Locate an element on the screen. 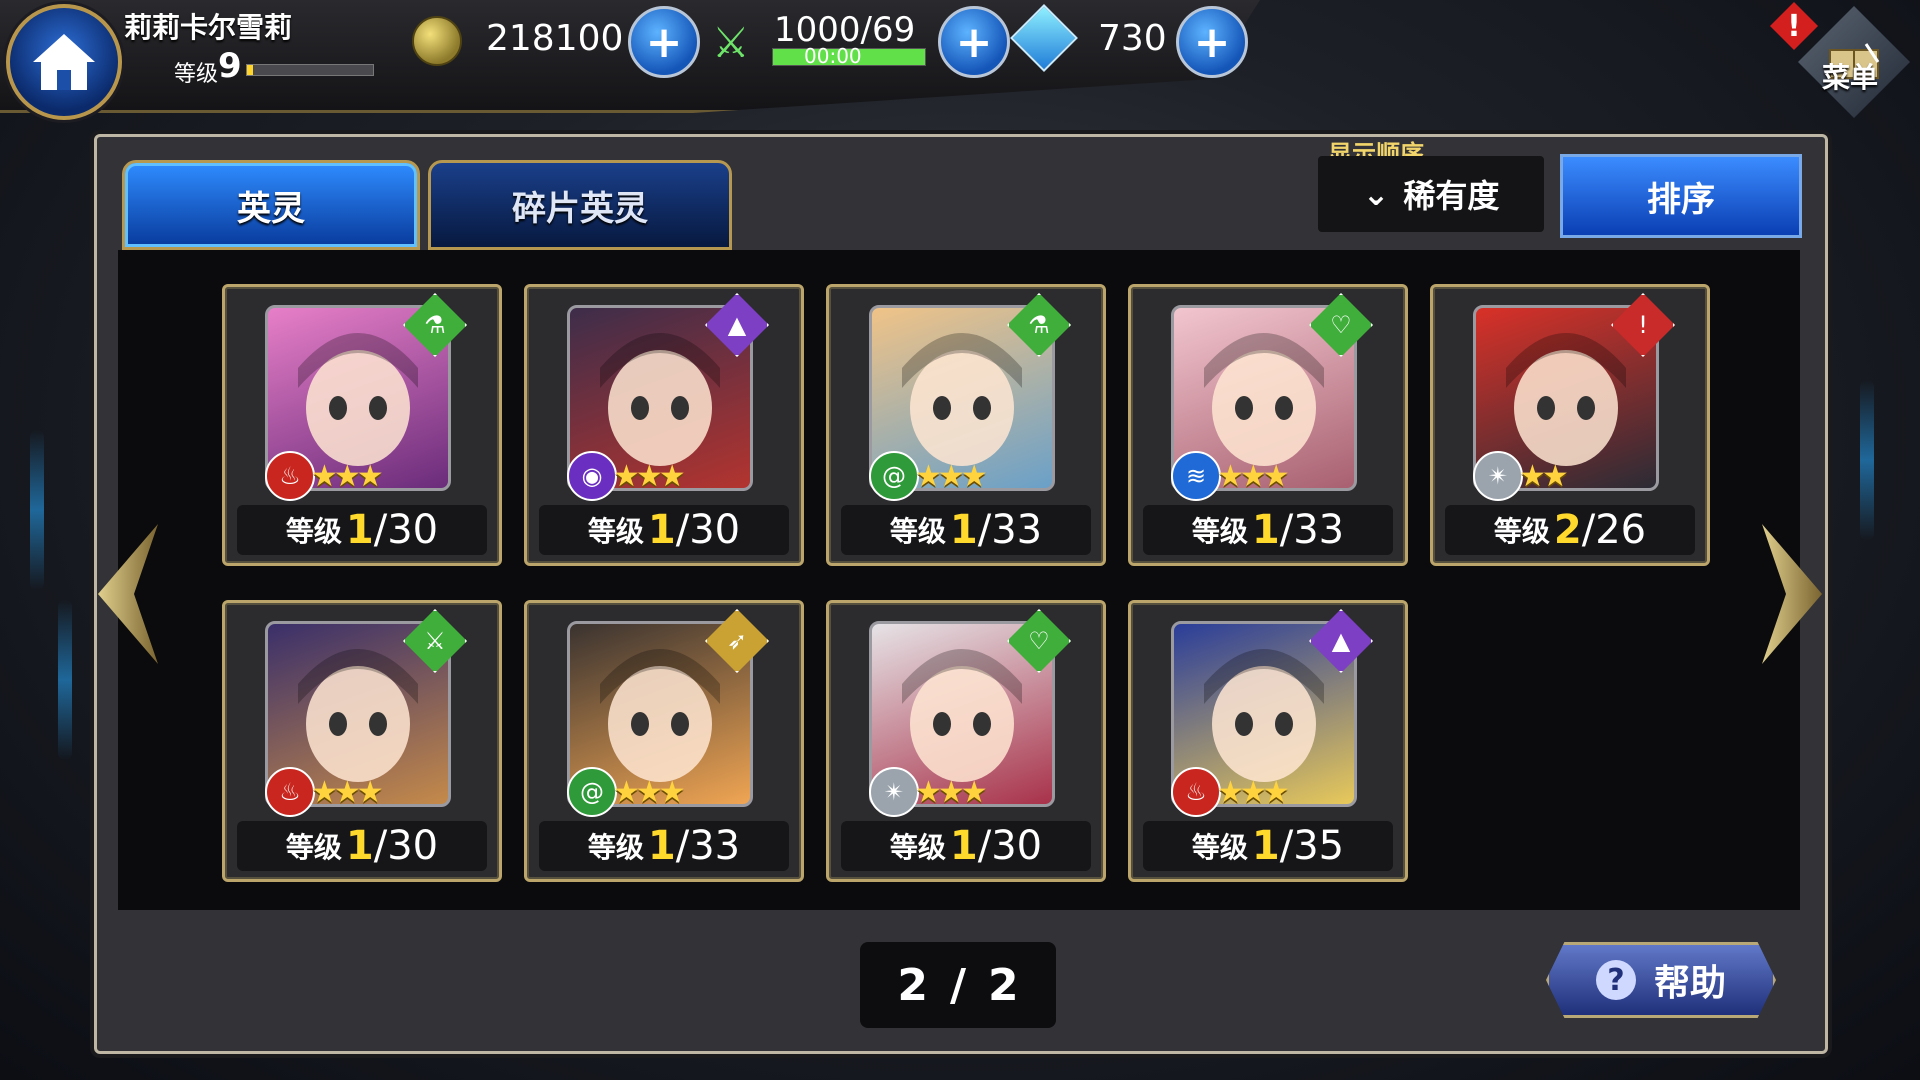 Image resolution: width=1920 pixels, height=1080 pixels. class-glyph: ⚗ is located at coordinates (435, 325).